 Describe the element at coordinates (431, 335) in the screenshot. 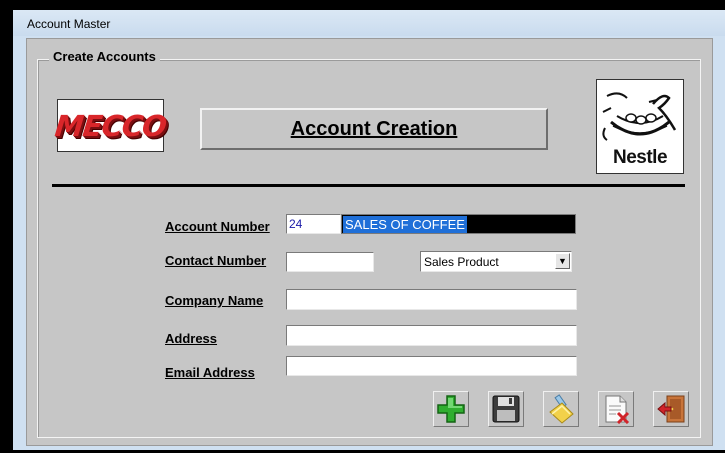

I see `address-input` at that location.